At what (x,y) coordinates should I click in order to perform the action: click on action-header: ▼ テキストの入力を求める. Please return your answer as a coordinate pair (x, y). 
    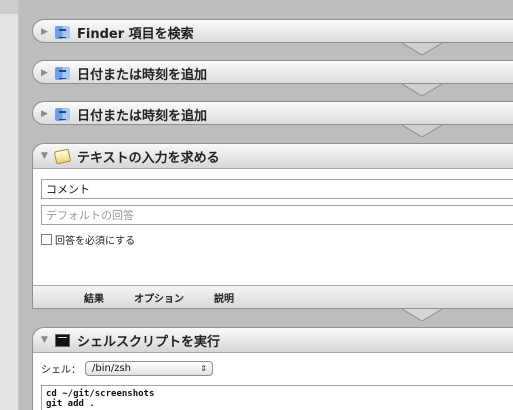
    Looking at the image, I should click on (273, 156).